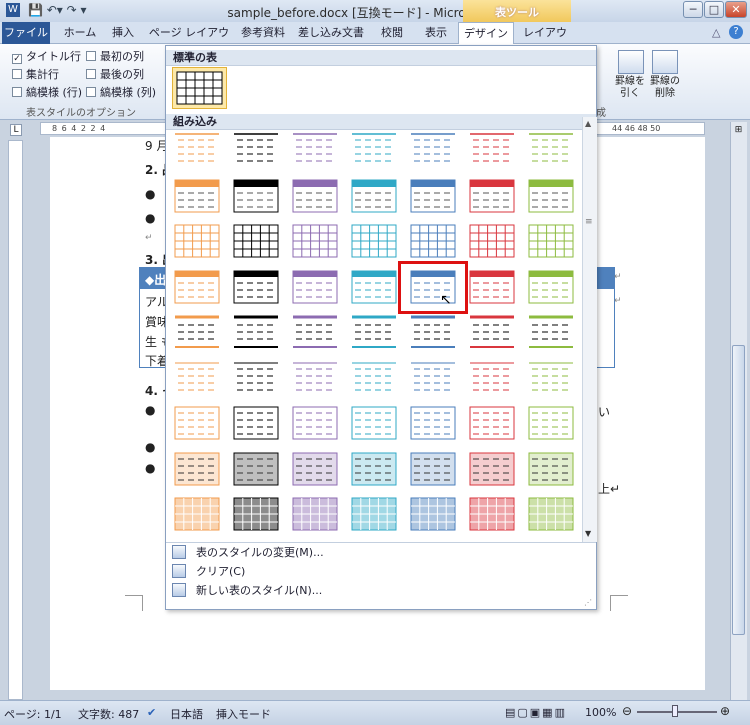 Image resolution: width=750 pixels, height=725 pixels. Describe the element at coordinates (600, 712) in the screenshot. I see `zoom-level: 100%` at that location.